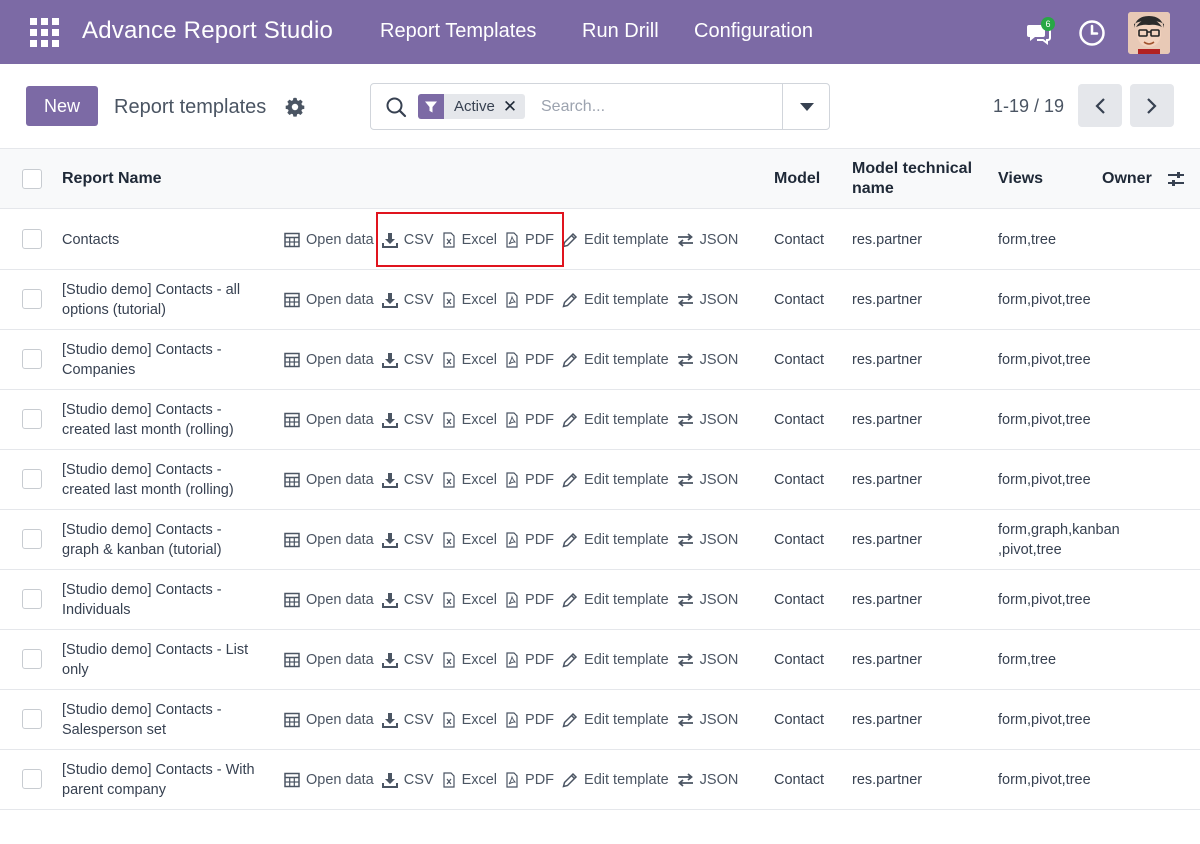  I want to click on gear-icon, so click(295, 107).